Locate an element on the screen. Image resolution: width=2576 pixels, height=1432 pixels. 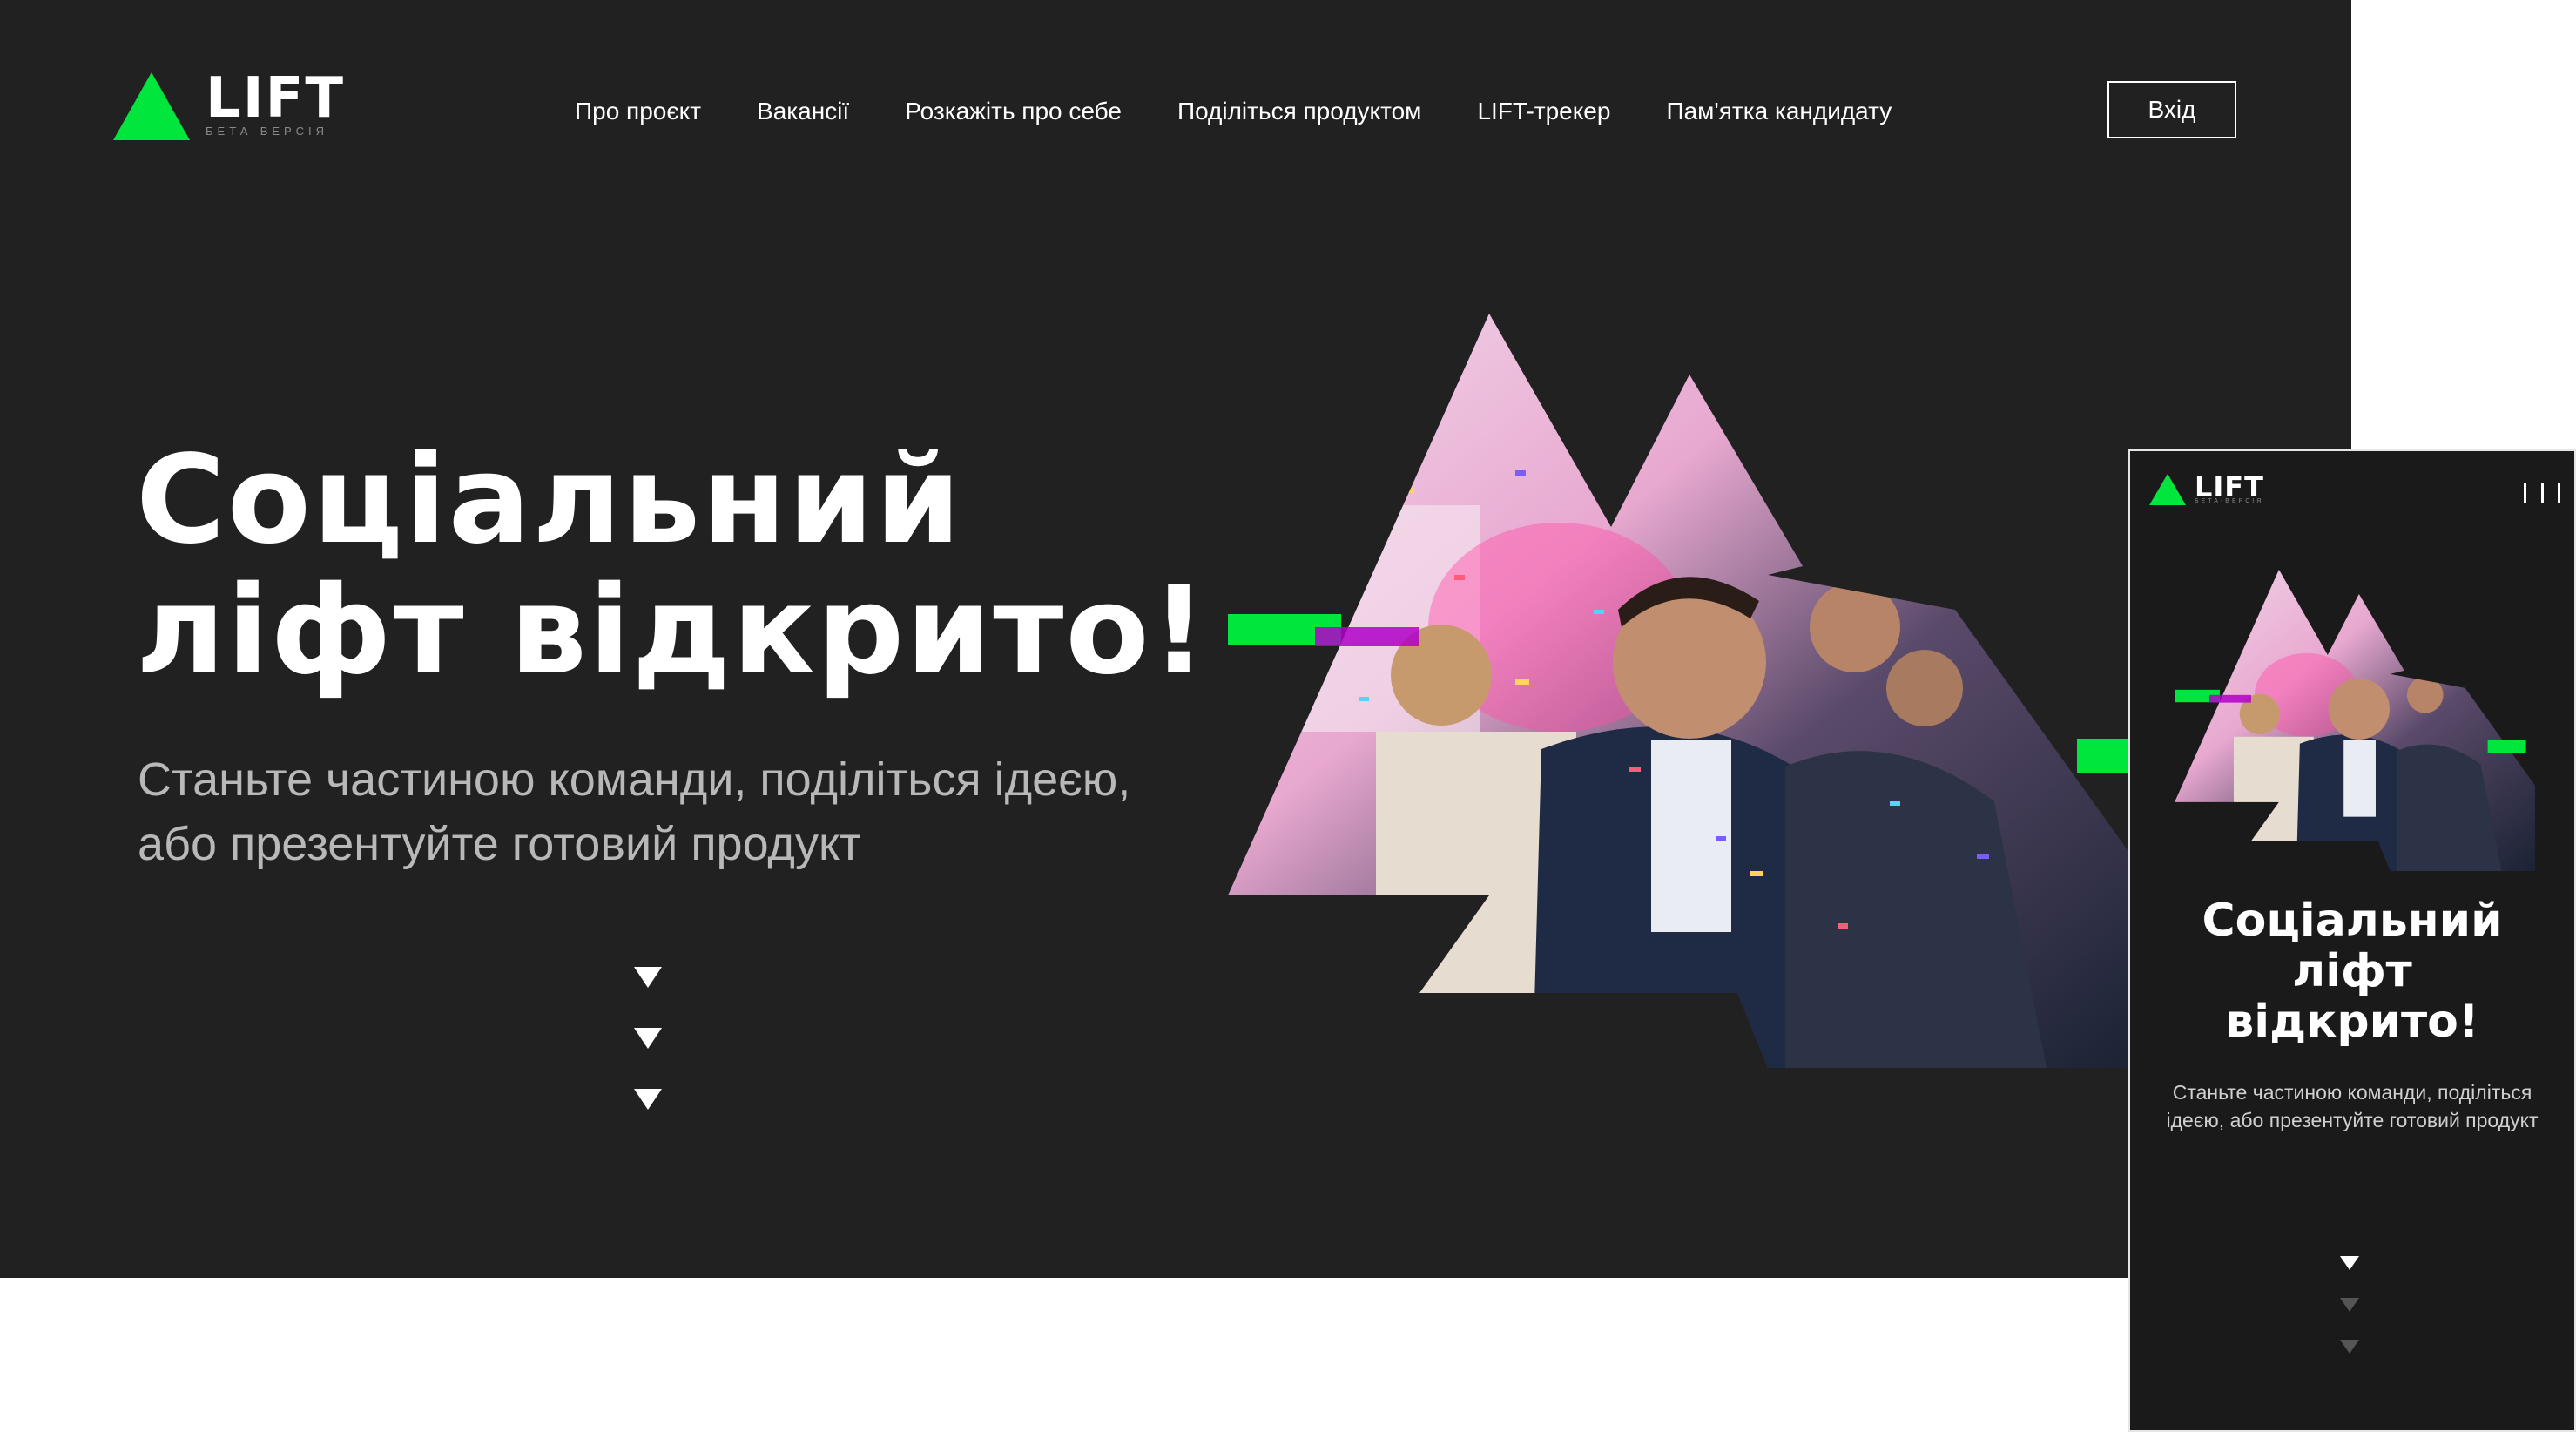
brand-name: LIFT is located at coordinates (275, 98).